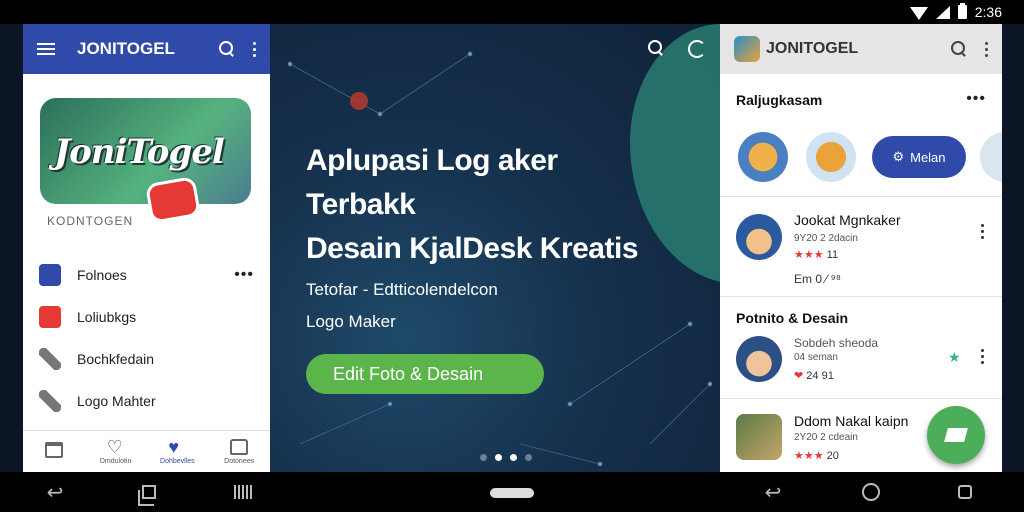  What do you see at coordinates (747, 49) in the screenshot?
I see `app-logo-icon` at bounding box center [747, 49].